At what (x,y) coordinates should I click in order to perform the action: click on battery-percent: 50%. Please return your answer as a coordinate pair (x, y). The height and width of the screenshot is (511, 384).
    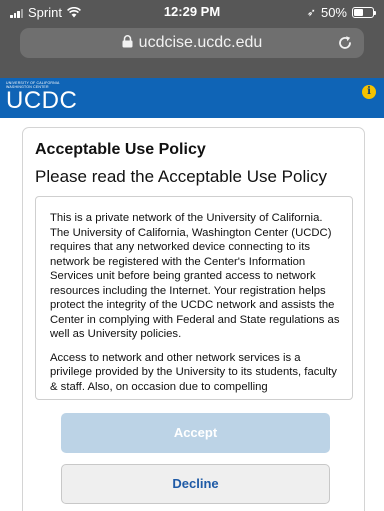
    Looking at the image, I should click on (333, 12).